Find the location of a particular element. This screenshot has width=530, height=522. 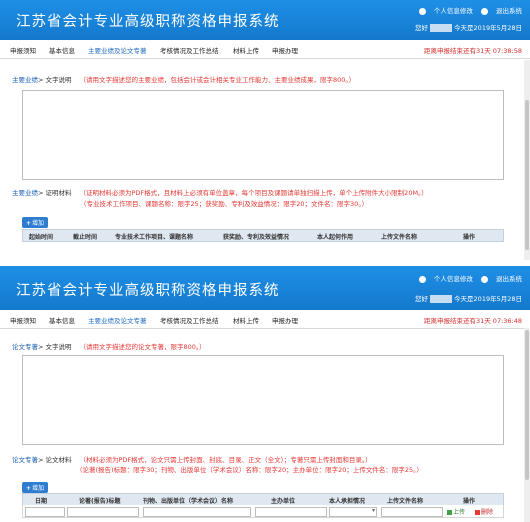

upload-icon is located at coordinates (449, 512).